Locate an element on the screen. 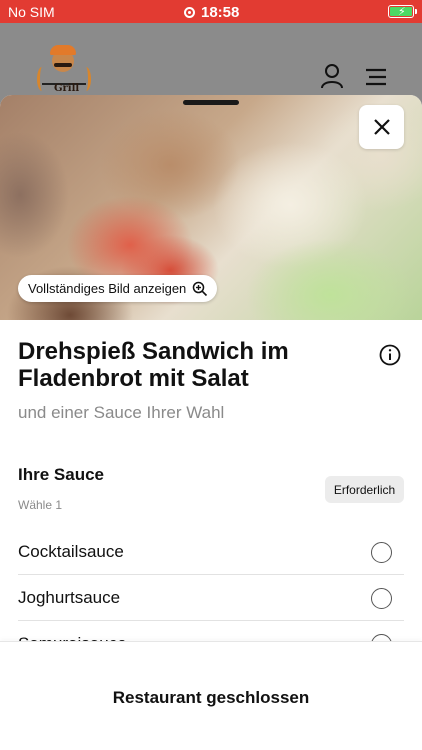 The width and height of the screenshot is (422, 750). view-full-image-label: Vollständiges Bild anzeigen is located at coordinates (107, 288).